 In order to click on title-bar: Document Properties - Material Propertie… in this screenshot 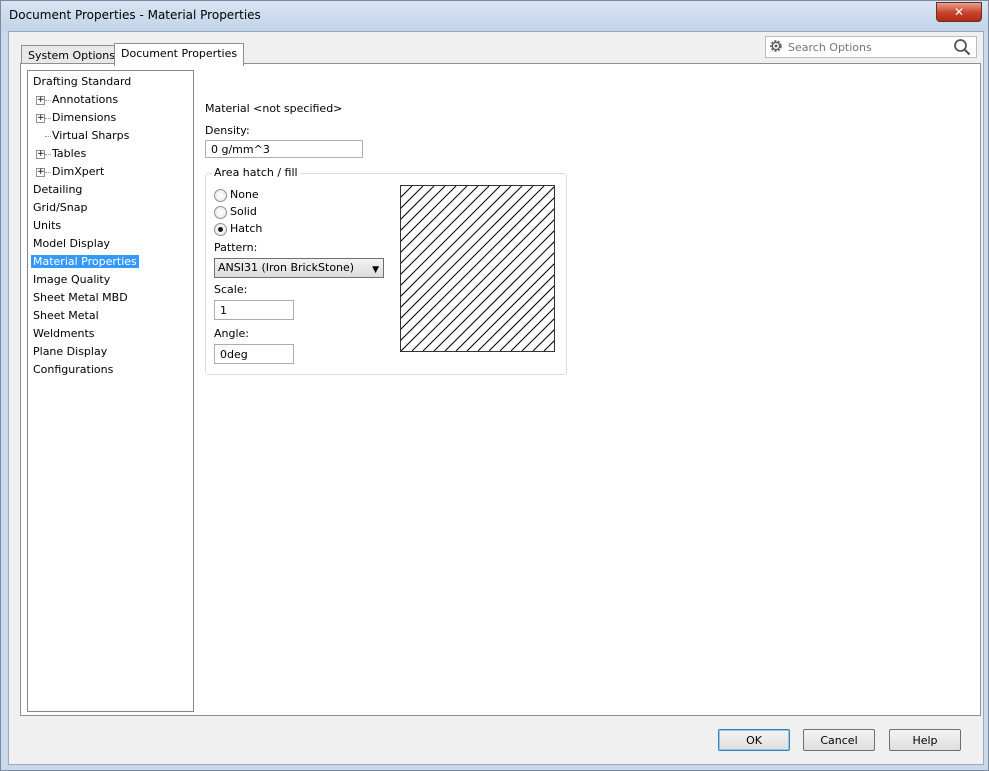, I will do `click(494, 16)`.